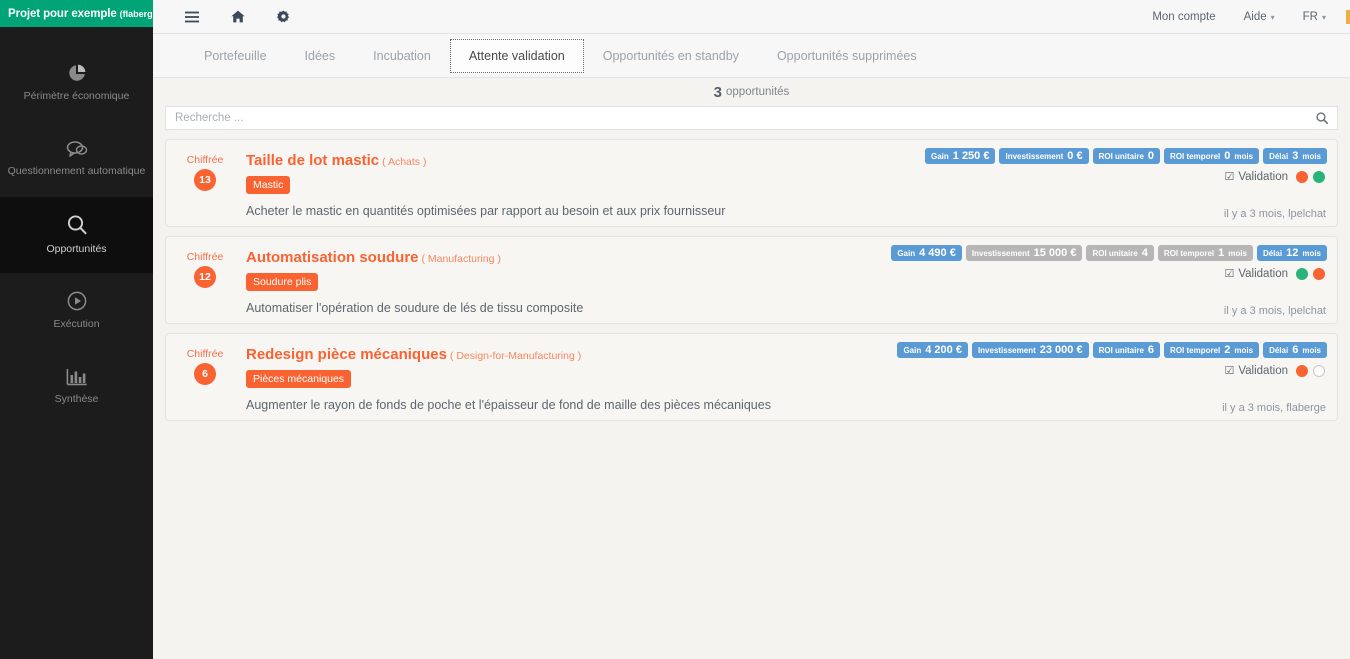 The image size is (1350, 659). What do you see at coordinates (1229, 371) in the screenshot?
I see `checkbox-checked-icon: ☑` at bounding box center [1229, 371].